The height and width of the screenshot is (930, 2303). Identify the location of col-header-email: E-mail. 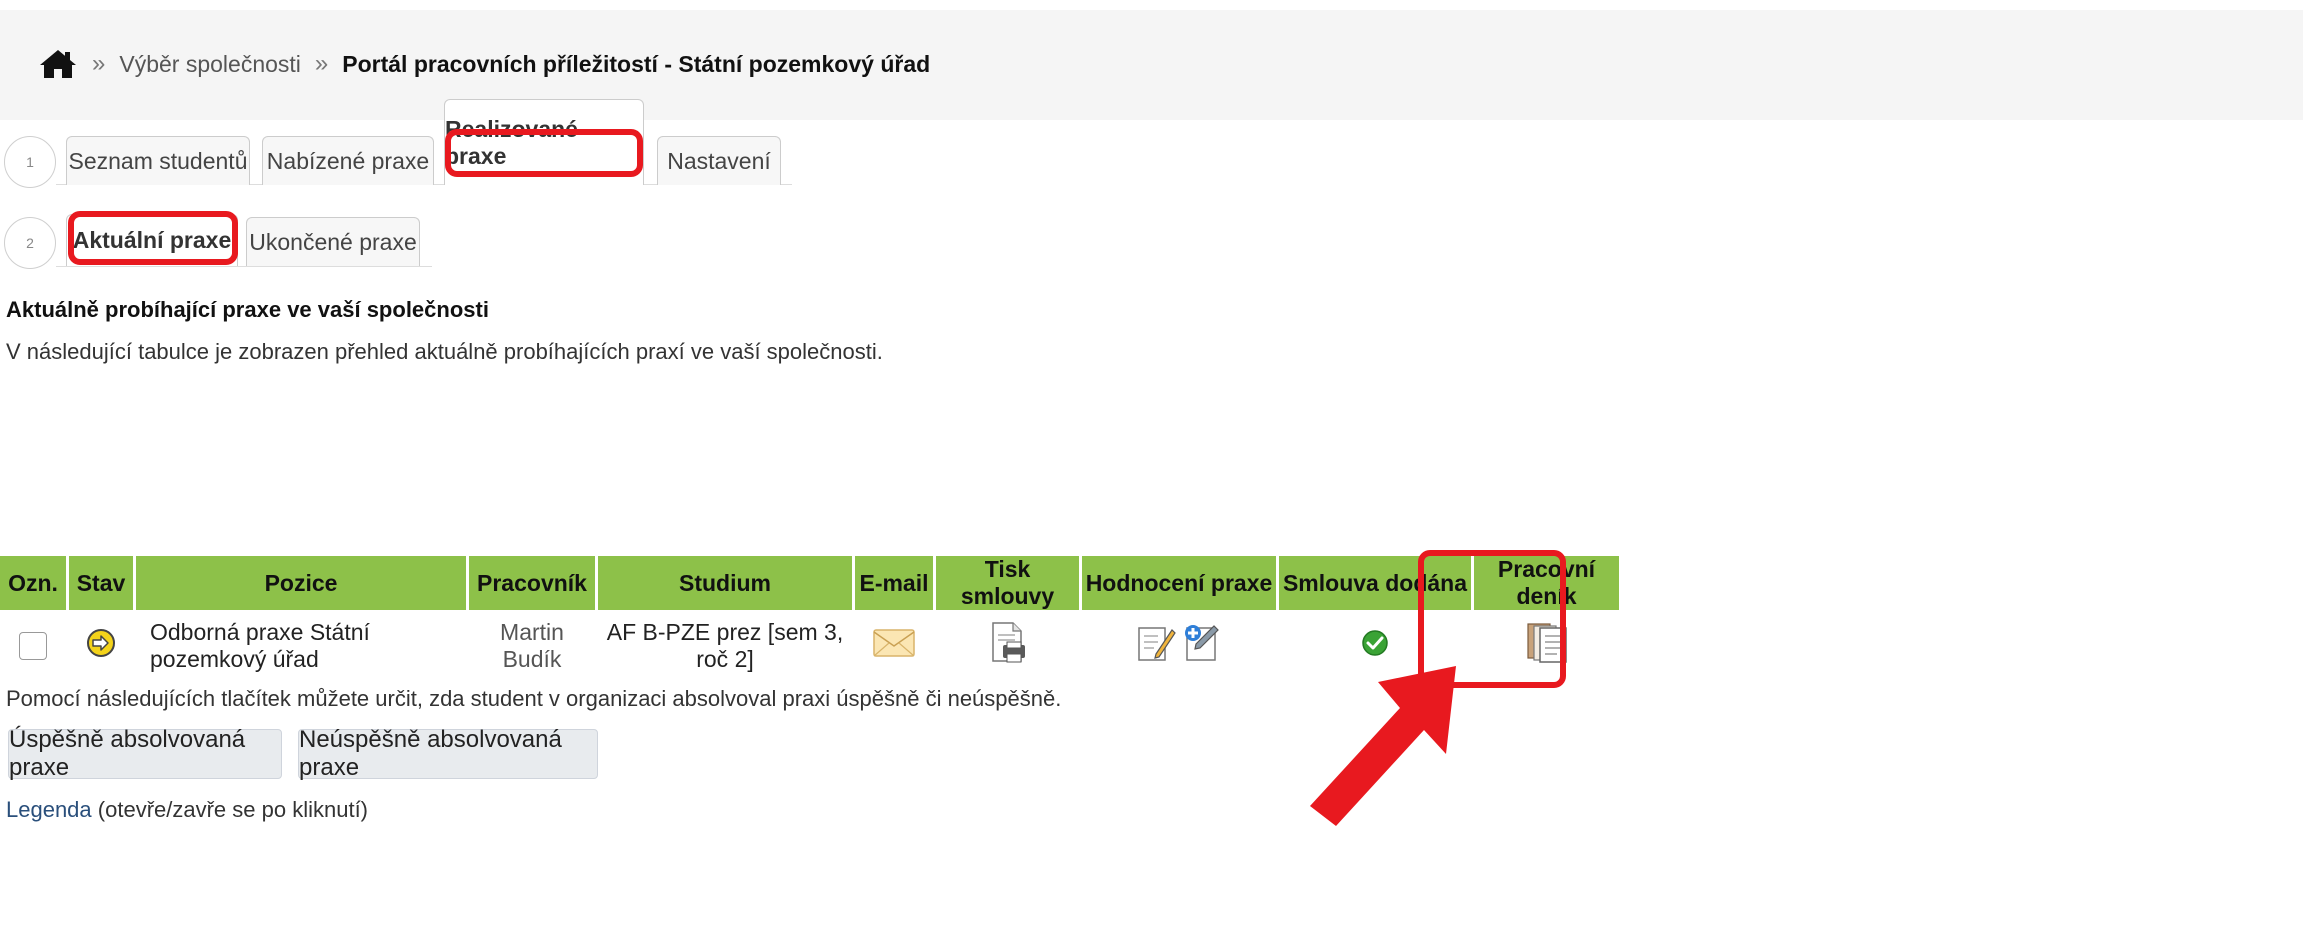
(894, 583).